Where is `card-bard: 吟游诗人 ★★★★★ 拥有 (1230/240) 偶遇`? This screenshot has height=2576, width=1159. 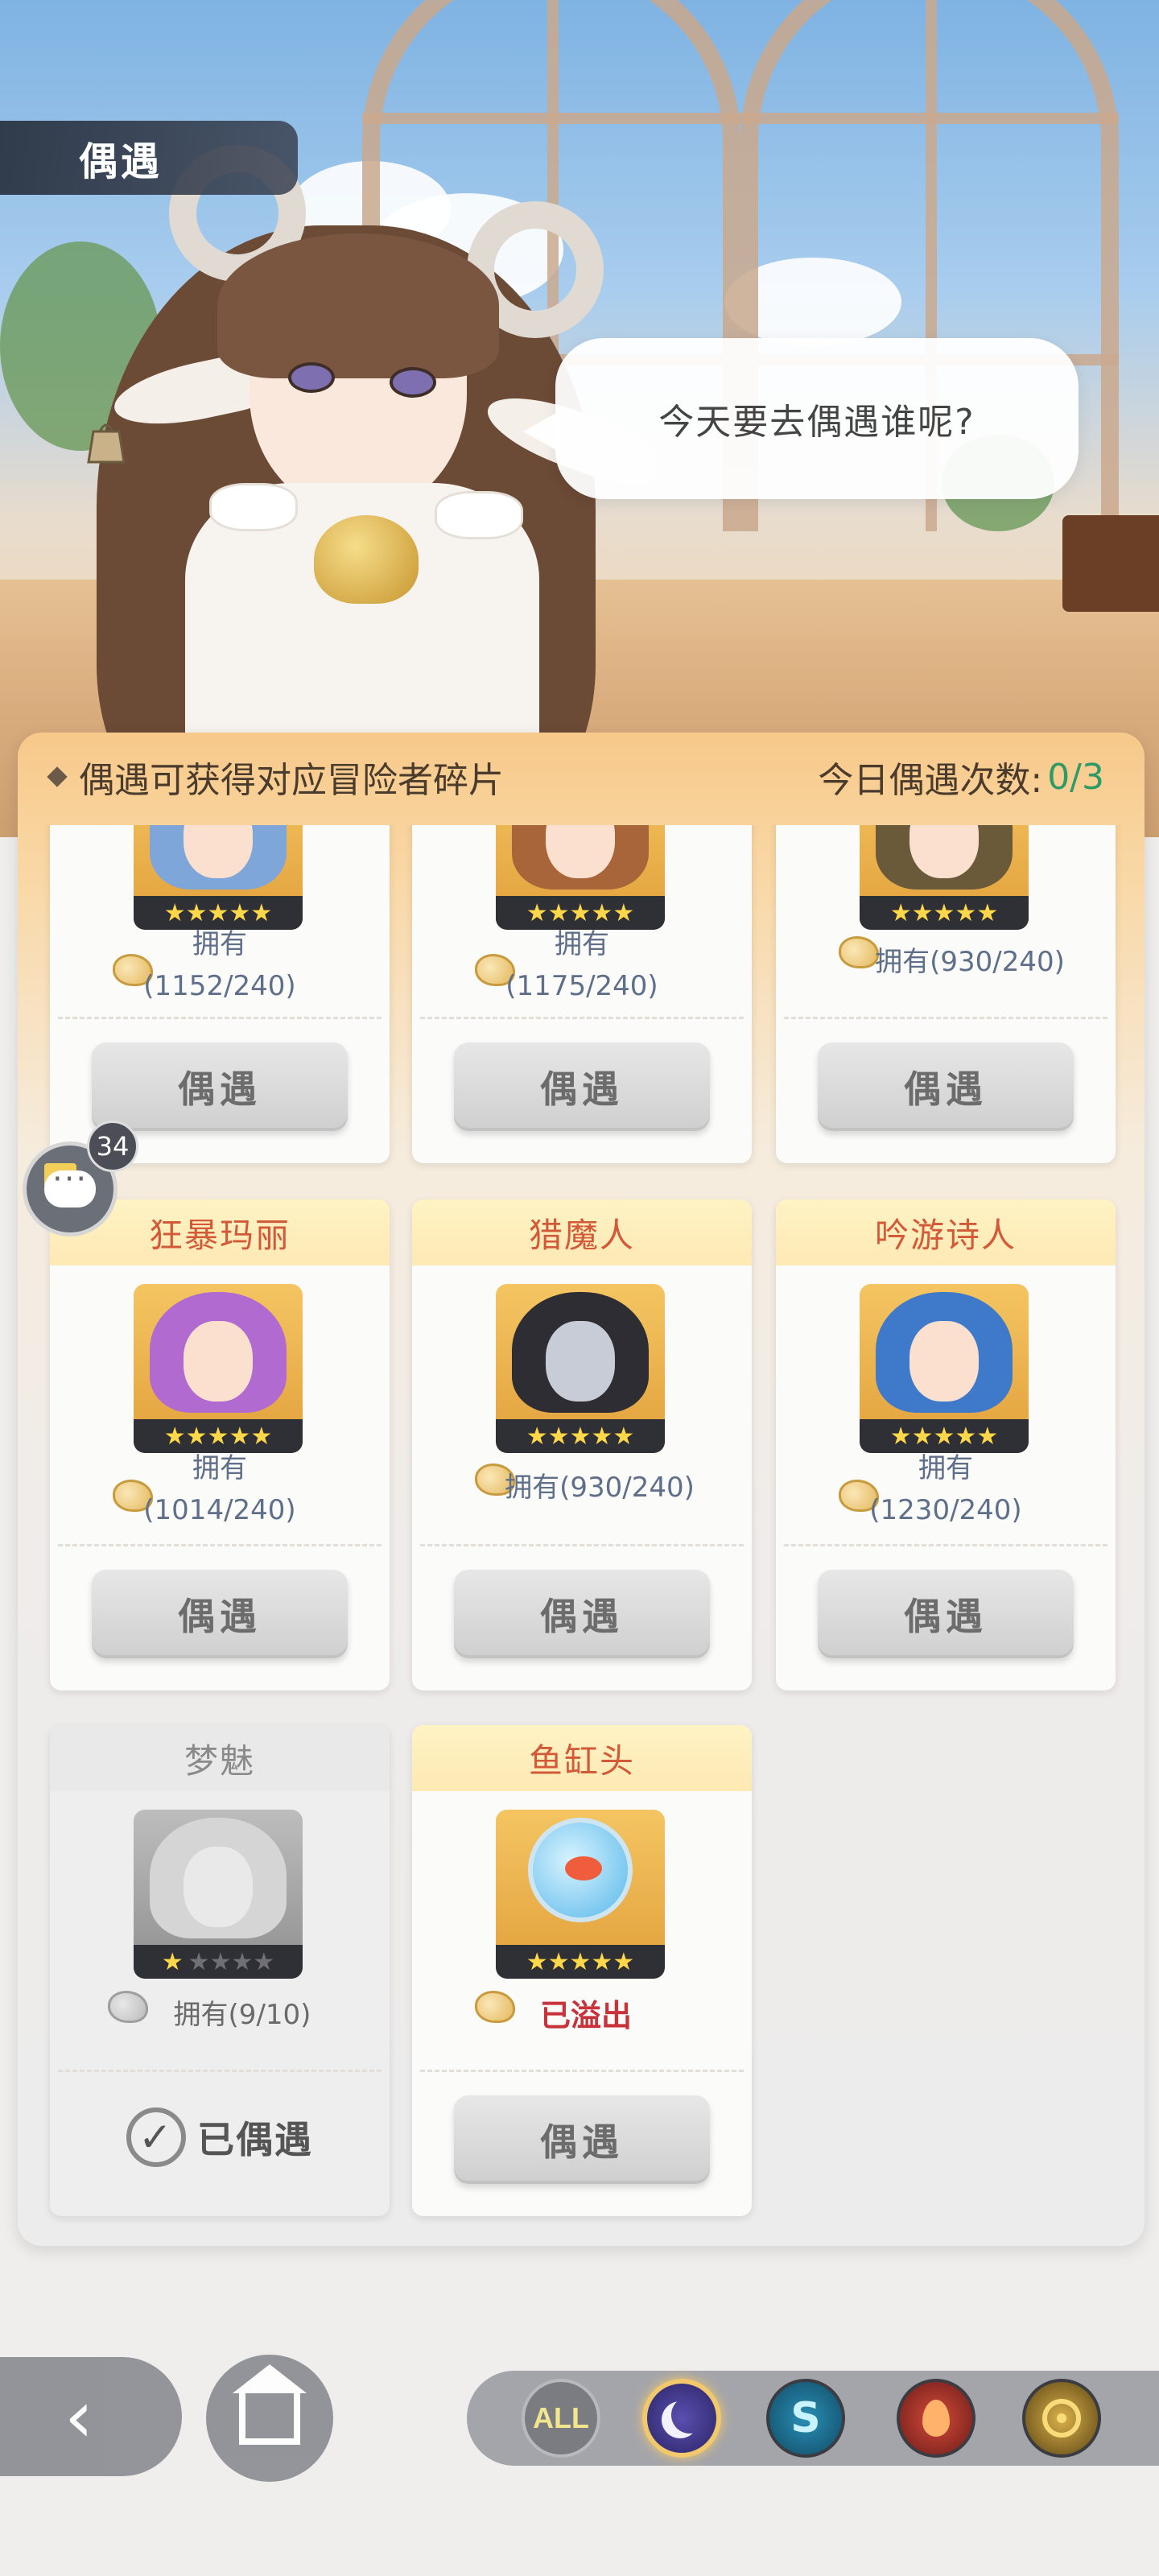 card-bard: 吟游诗人 ★★★★★ 拥有 (1230/240) 偶遇 is located at coordinates (946, 1444).